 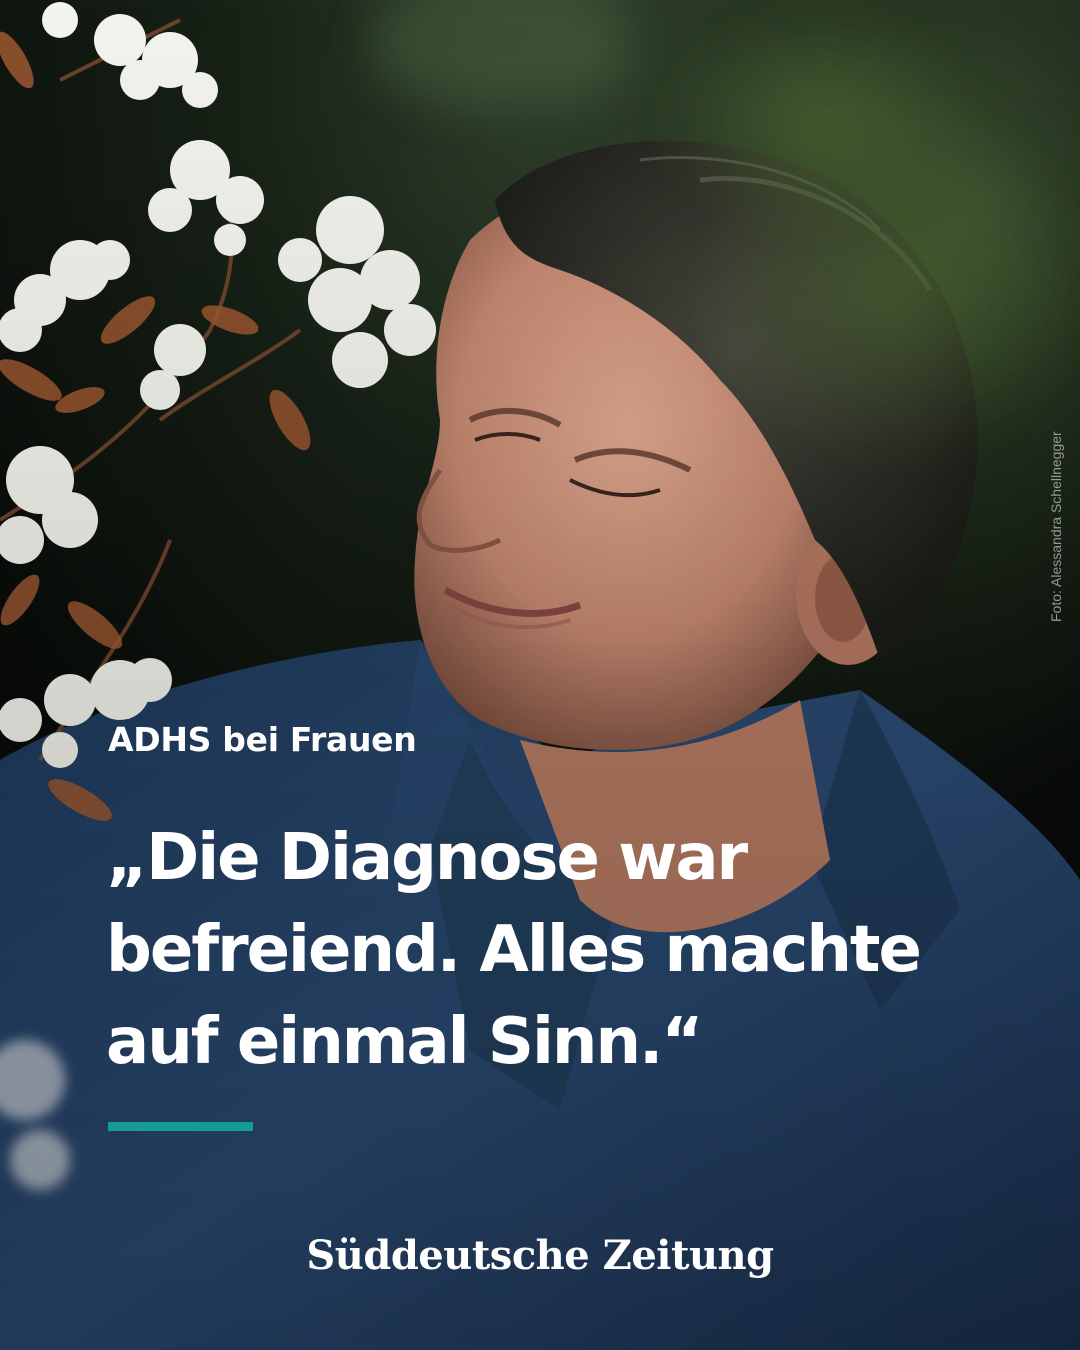 What do you see at coordinates (427, 858) in the screenshot?
I see `quote-line: „Die Diagnose war` at bounding box center [427, 858].